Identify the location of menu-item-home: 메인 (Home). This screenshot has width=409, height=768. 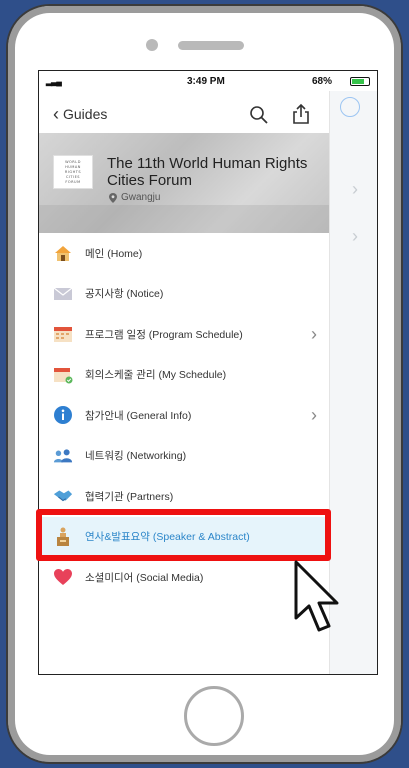
(184, 253).